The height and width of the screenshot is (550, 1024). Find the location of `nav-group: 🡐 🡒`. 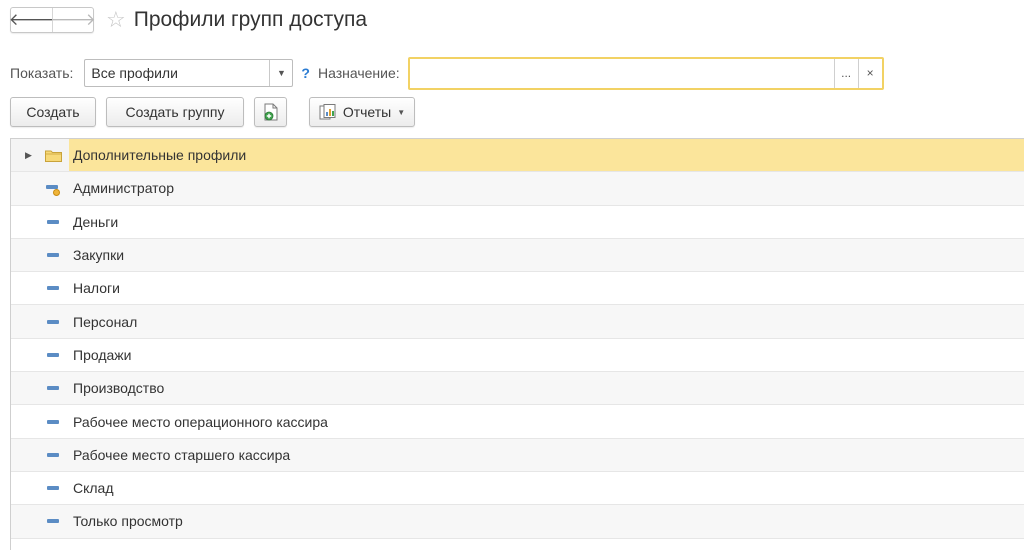

nav-group: 🡐 🡒 is located at coordinates (52, 20).